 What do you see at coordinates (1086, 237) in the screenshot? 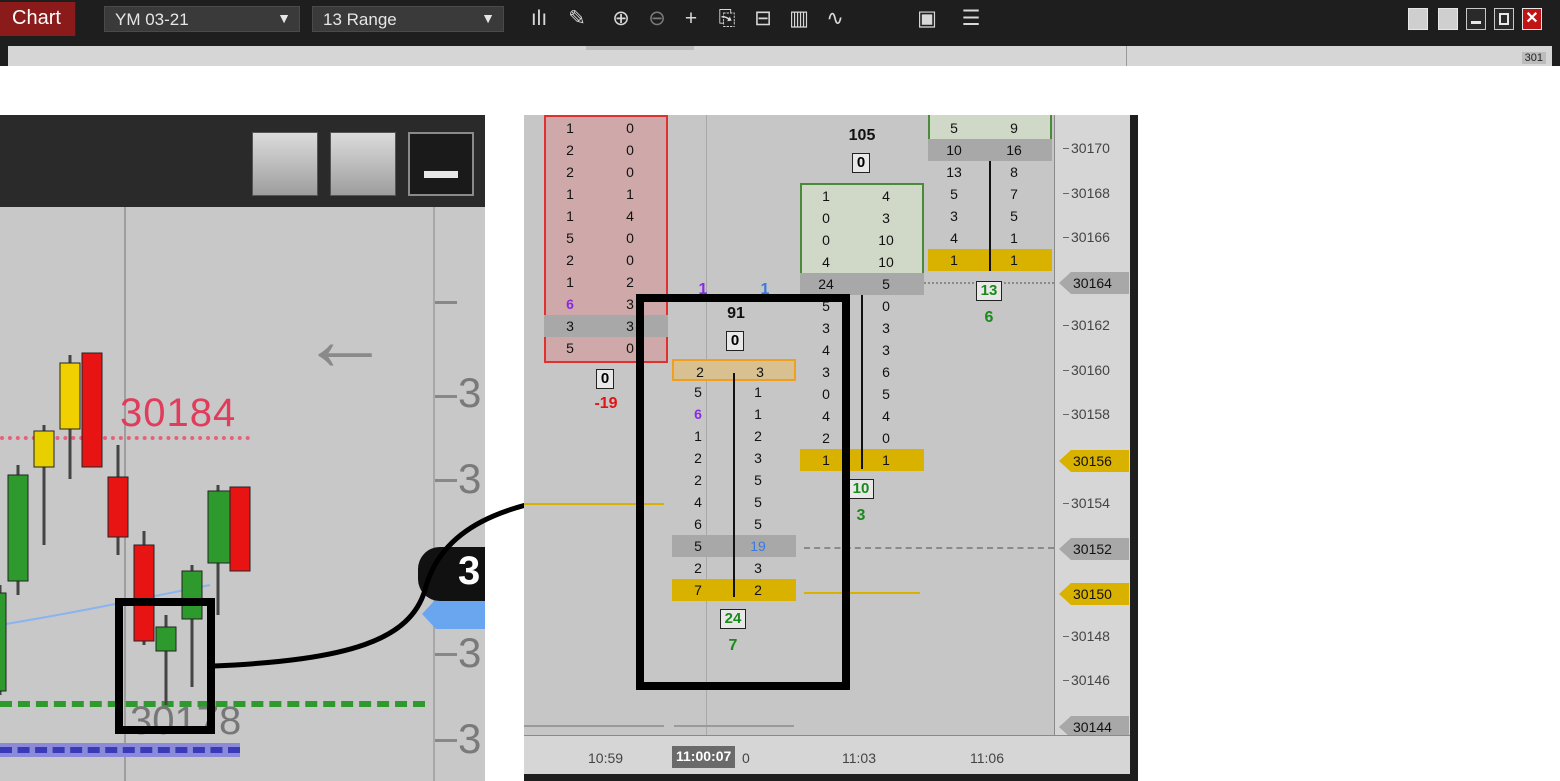
I see `price-level: 30166` at bounding box center [1086, 237].